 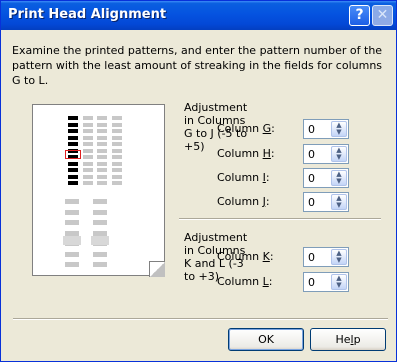 I want to click on title-bar: Print Head Alignment ? ✕, so click(x=198, y=15).